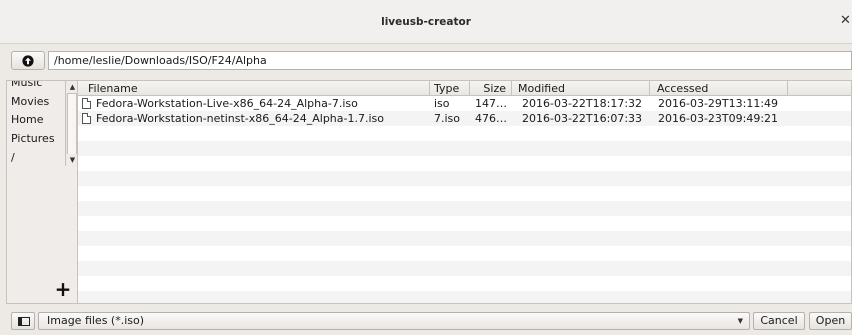  I want to click on scroll-down-arrow-icon: ▼, so click(71, 160).